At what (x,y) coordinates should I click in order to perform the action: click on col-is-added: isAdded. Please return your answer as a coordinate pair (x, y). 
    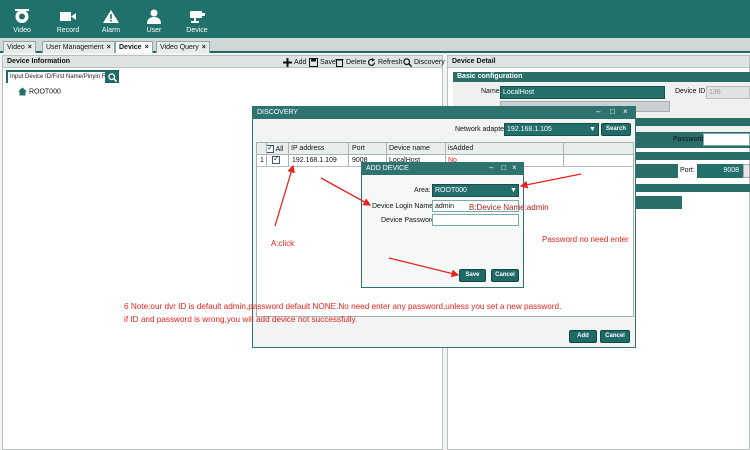
    Looking at the image, I should click on (461, 148).